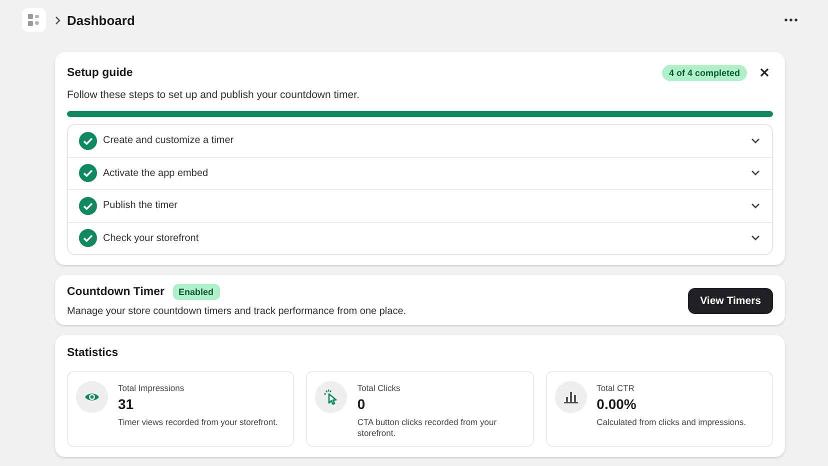 Image resolution: width=828 pixels, height=466 pixels. I want to click on ellipsis-icon, so click(791, 20).